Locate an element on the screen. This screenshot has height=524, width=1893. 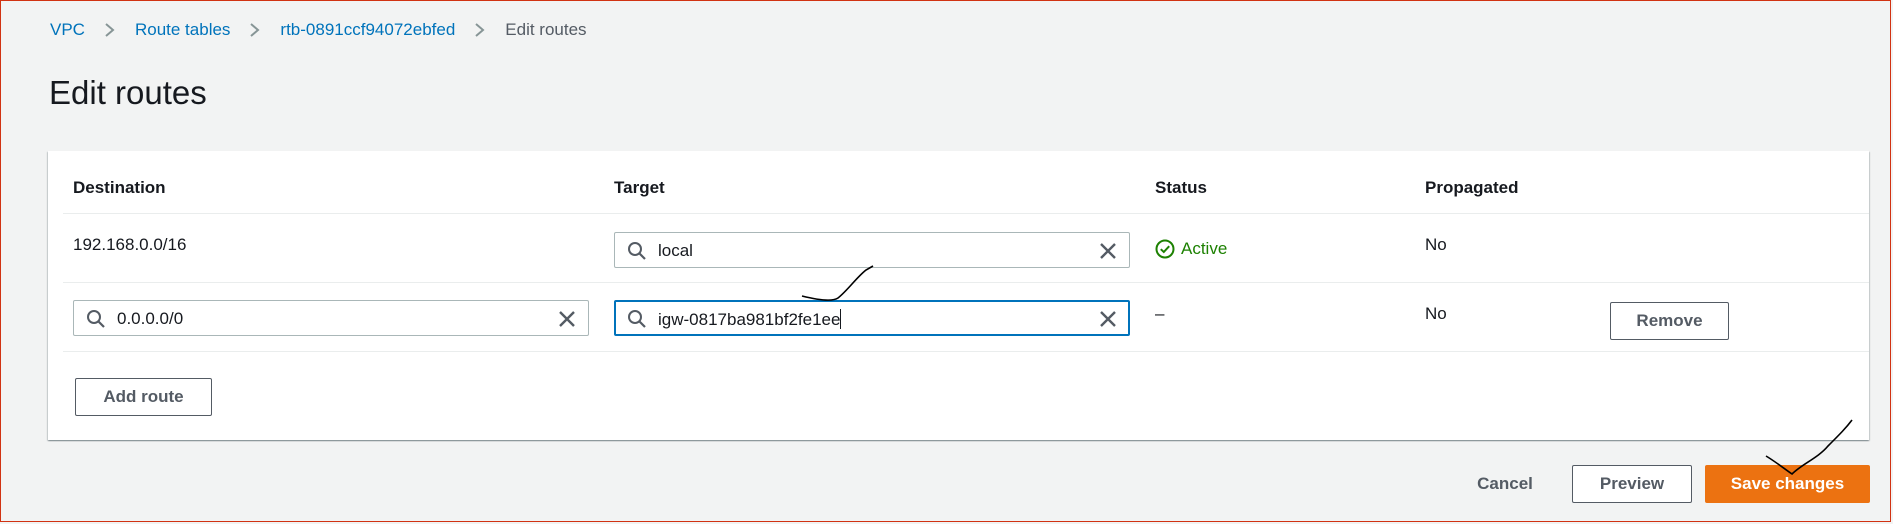
cancel-button: Cancel is located at coordinates (1505, 484).